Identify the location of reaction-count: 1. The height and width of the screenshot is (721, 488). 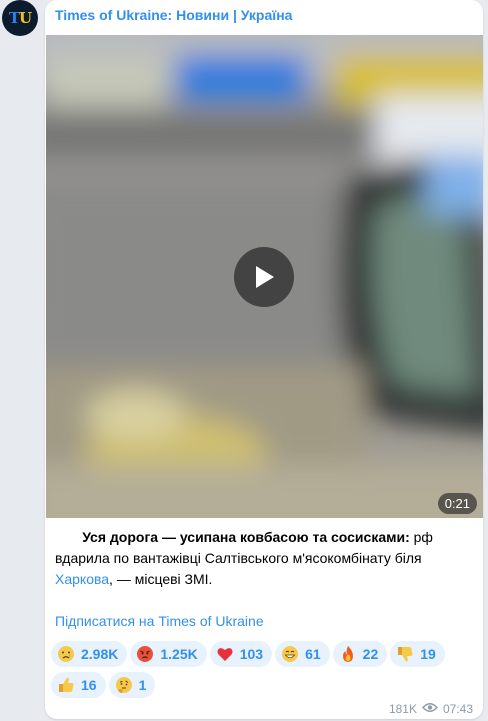
(142, 685).